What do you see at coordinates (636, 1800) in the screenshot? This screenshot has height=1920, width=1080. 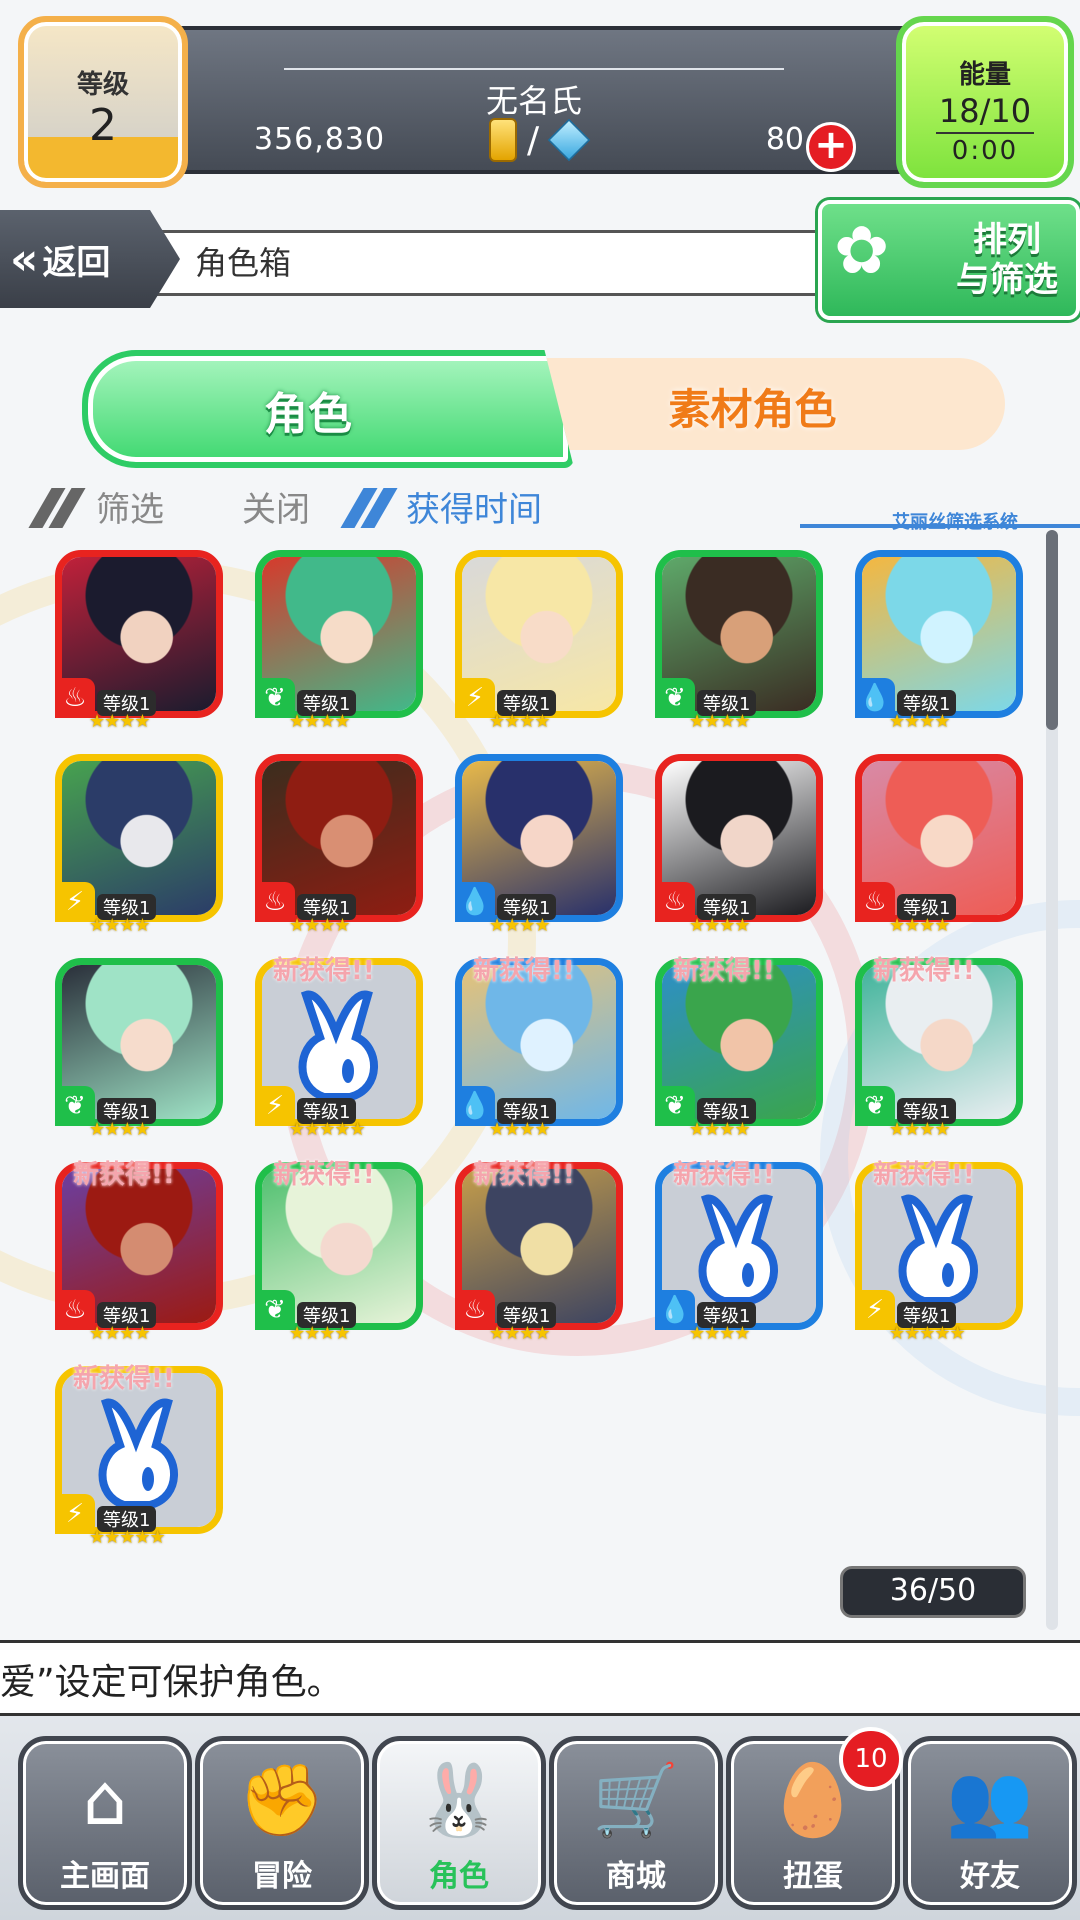 I see `shop-icon: 🛒` at bounding box center [636, 1800].